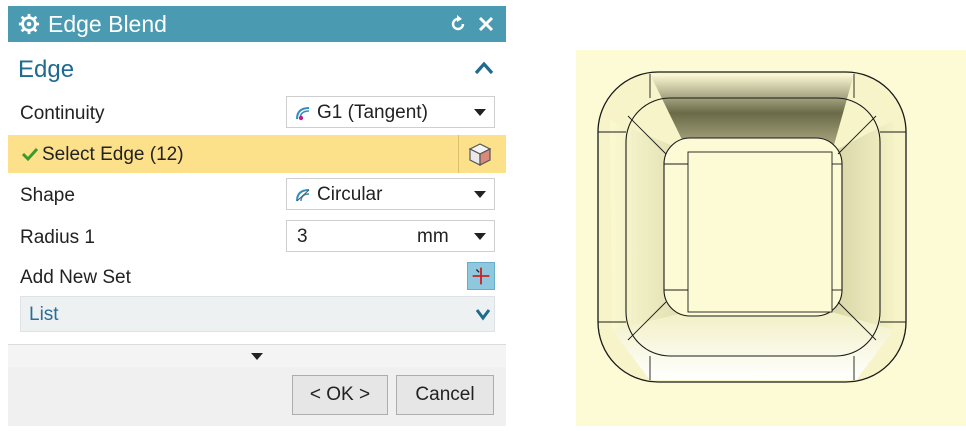 This screenshot has height=431, width=966. Describe the element at coordinates (303, 114) in the screenshot. I see `tangent-continuity-icon` at that location.